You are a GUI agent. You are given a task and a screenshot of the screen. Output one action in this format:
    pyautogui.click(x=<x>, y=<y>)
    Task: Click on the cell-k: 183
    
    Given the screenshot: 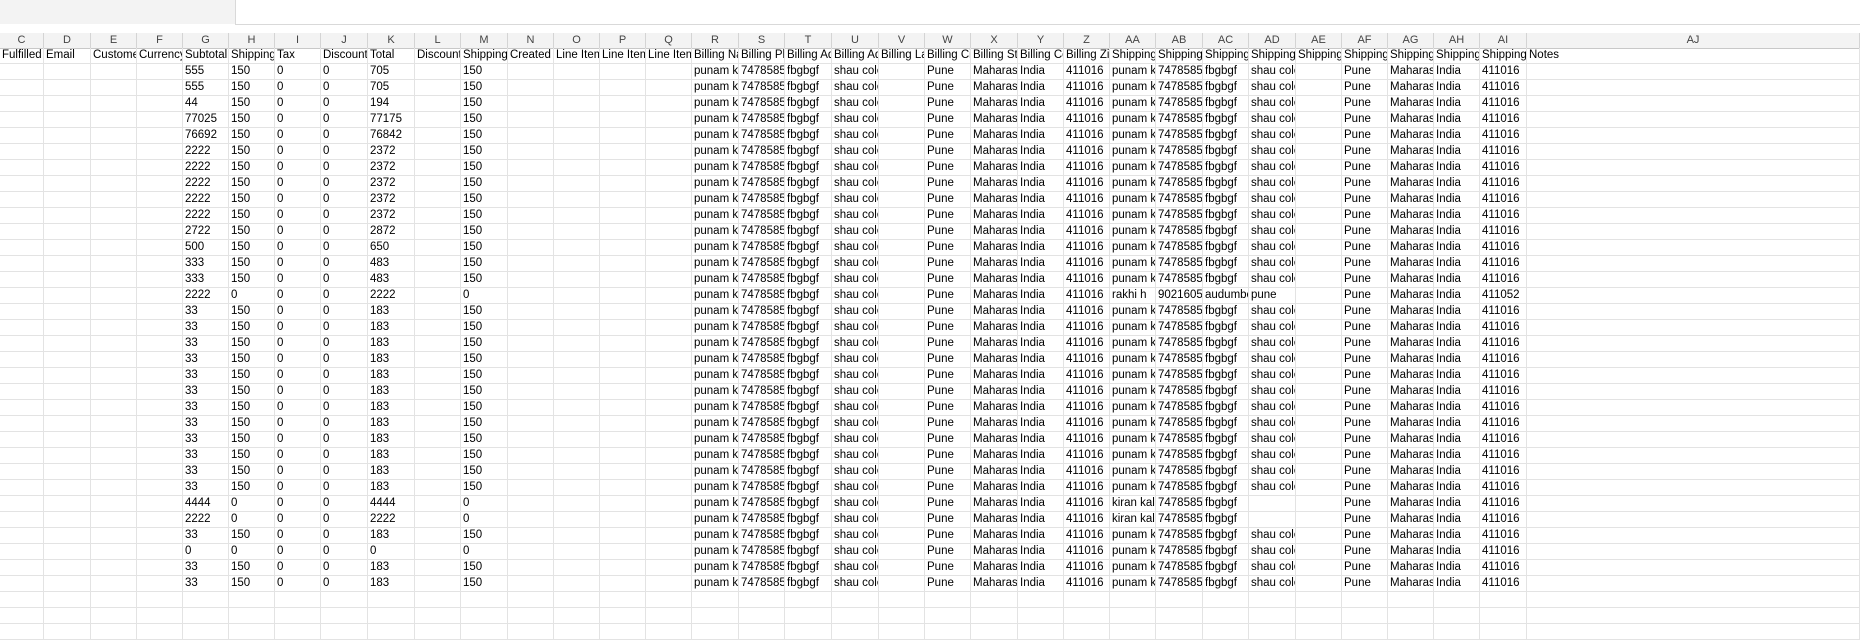 What is the action you would take?
    pyautogui.click(x=391, y=455)
    